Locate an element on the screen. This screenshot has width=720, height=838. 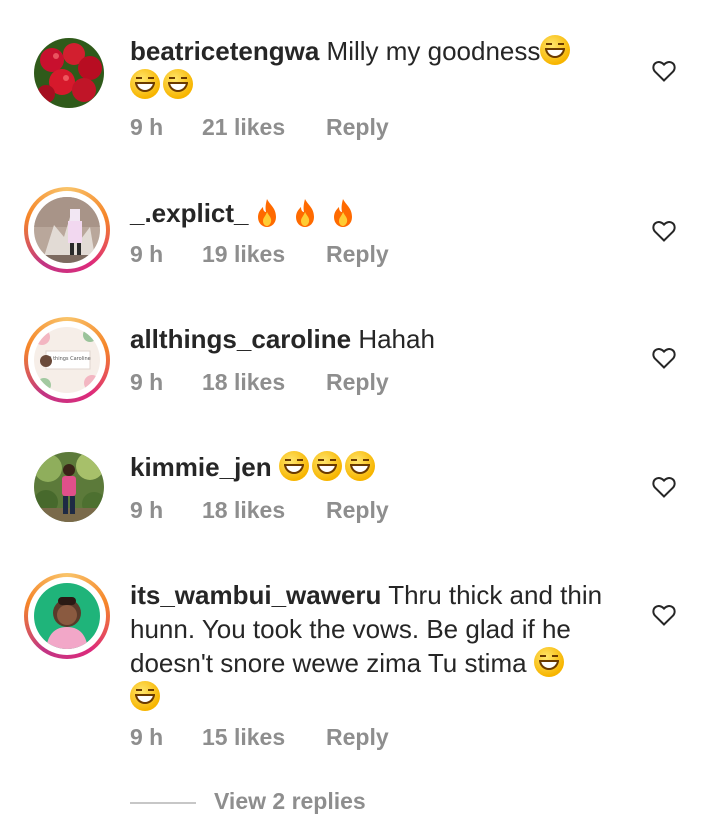
comment-username: kimmie_jen is located at coordinates (201, 467).